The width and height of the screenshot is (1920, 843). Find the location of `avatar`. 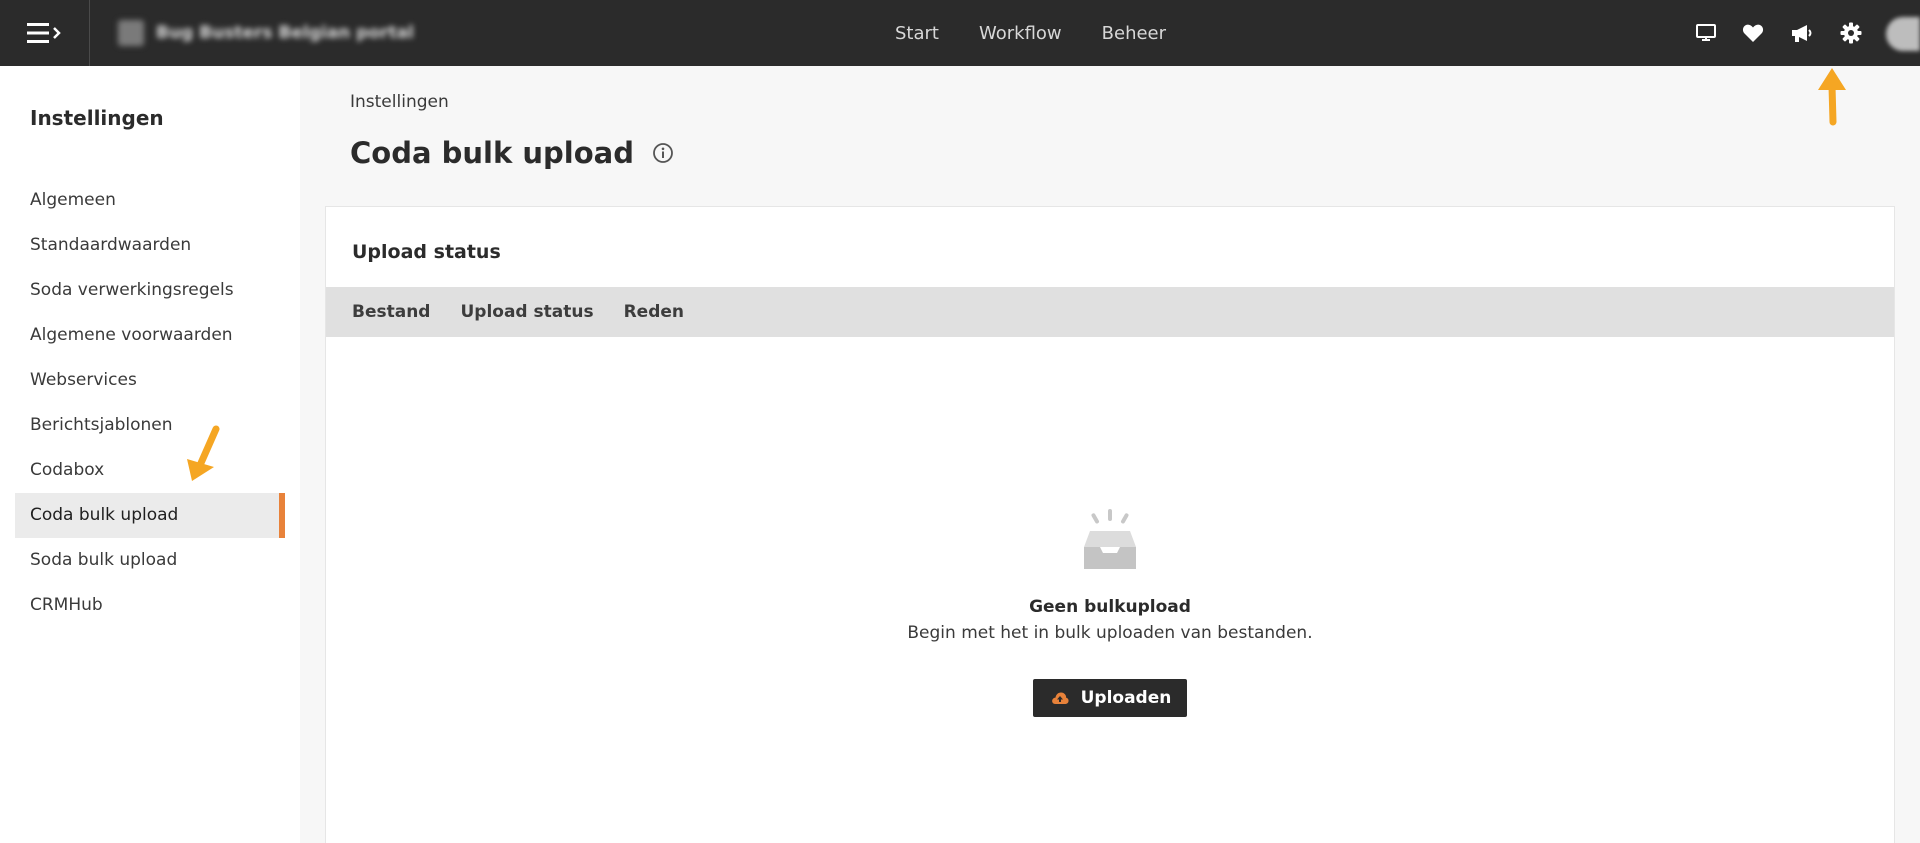

avatar is located at coordinates (1903, 34).